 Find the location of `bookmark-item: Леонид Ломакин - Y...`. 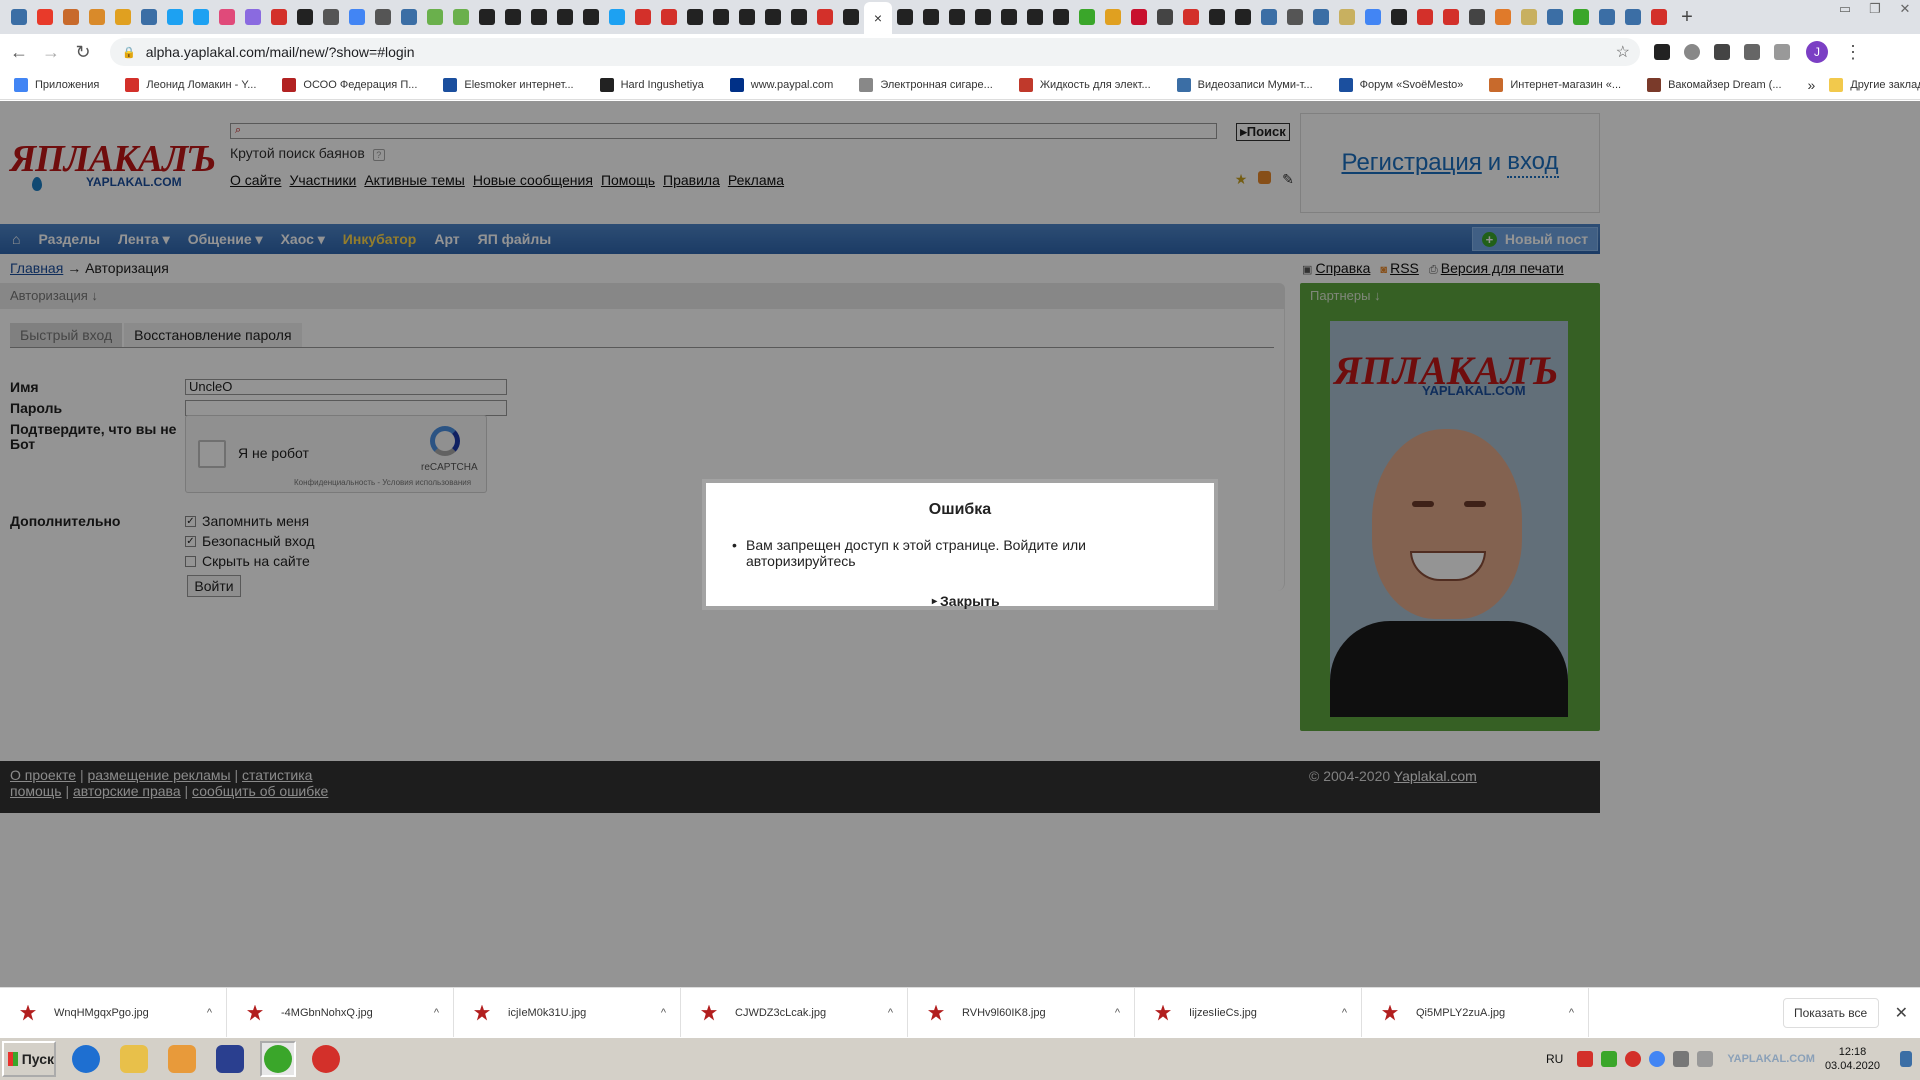

bookmark-item: Леонид Ломакин - Y... is located at coordinates (190, 84).